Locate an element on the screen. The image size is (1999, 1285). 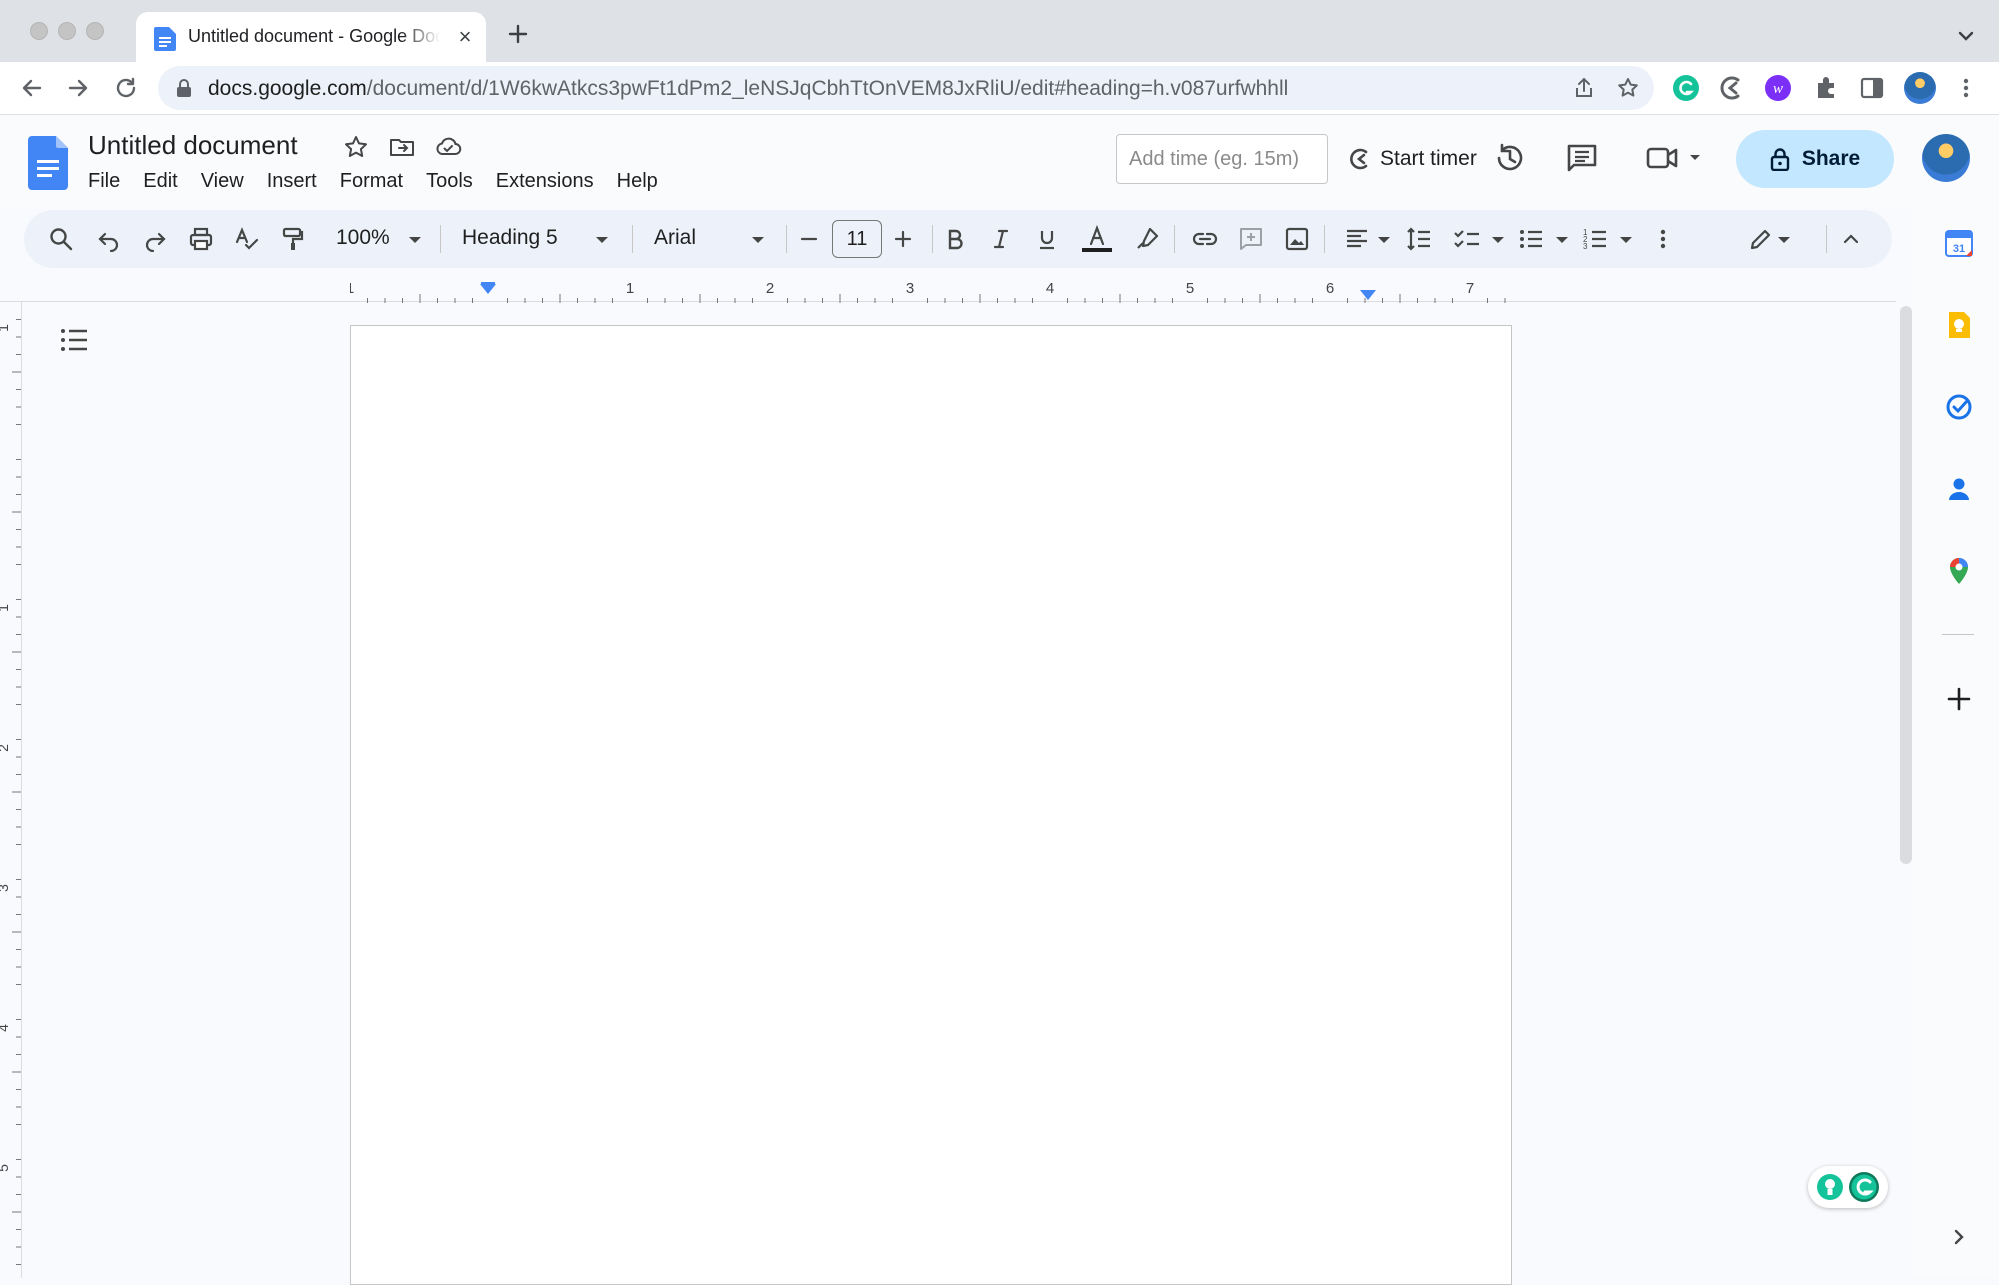
checklist-icon is located at coordinates (1467, 239).